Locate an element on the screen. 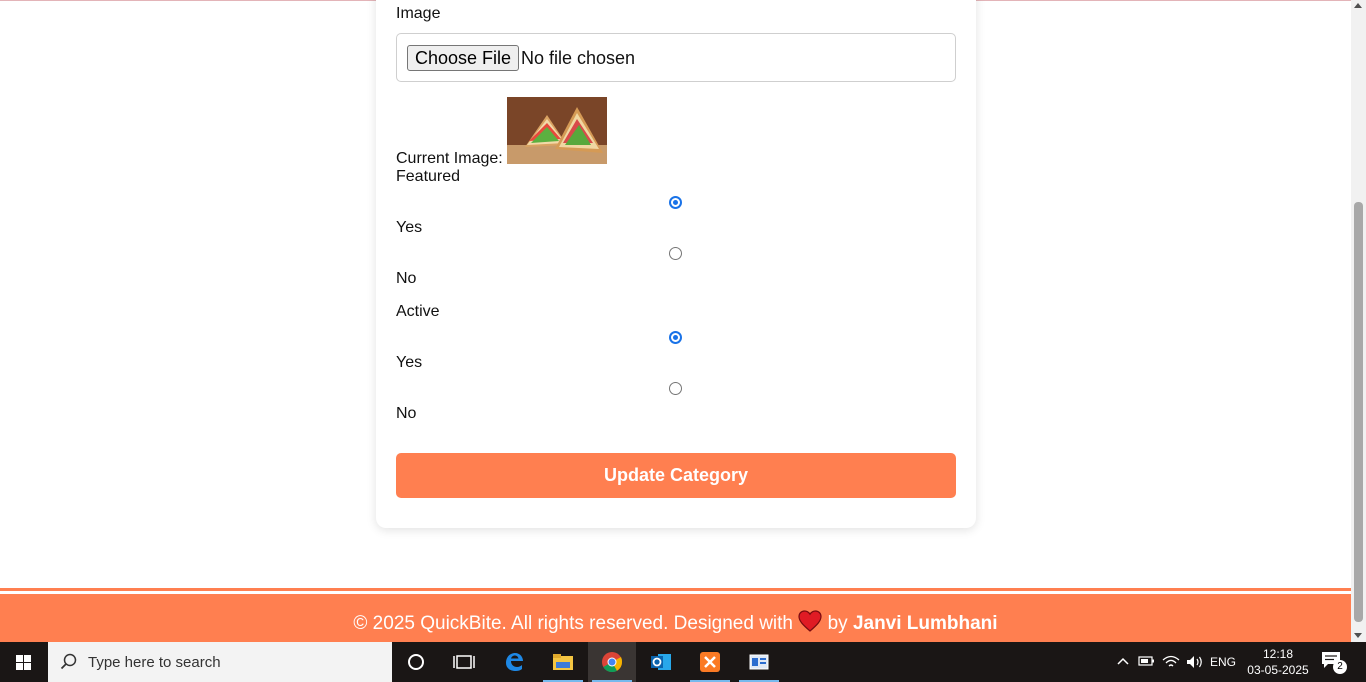 This screenshot has width=1366, height=682. cortana-button is located at coordinates (416, 662).